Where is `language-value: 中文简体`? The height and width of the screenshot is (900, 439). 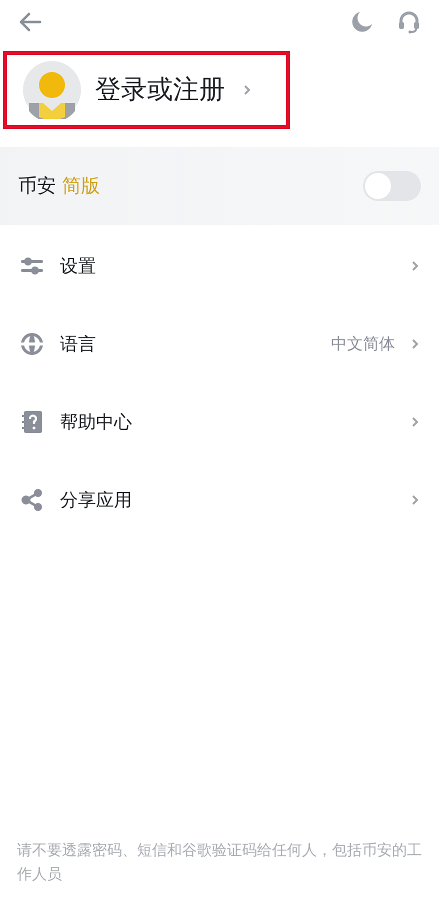 language-value: 中文简体 is located at coordinates (363, 344).